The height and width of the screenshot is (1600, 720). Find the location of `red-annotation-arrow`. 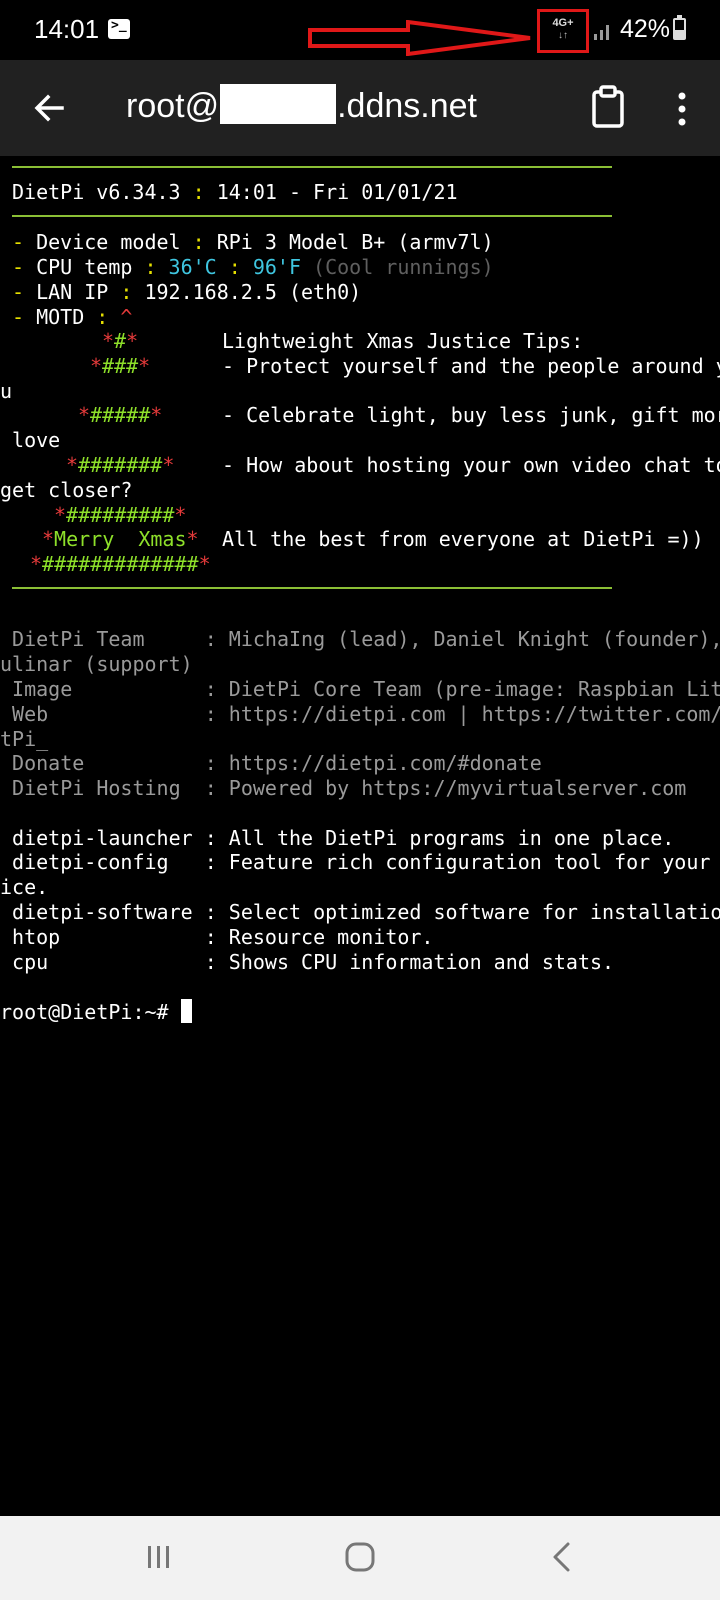

red-annotation-arrow is located at coordinates (419, 38).